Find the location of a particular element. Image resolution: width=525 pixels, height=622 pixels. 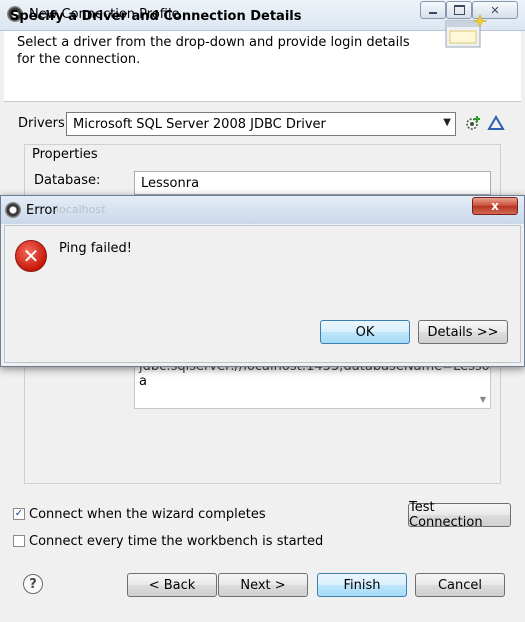

url-last-line: a is located at coordinates (143, 381).